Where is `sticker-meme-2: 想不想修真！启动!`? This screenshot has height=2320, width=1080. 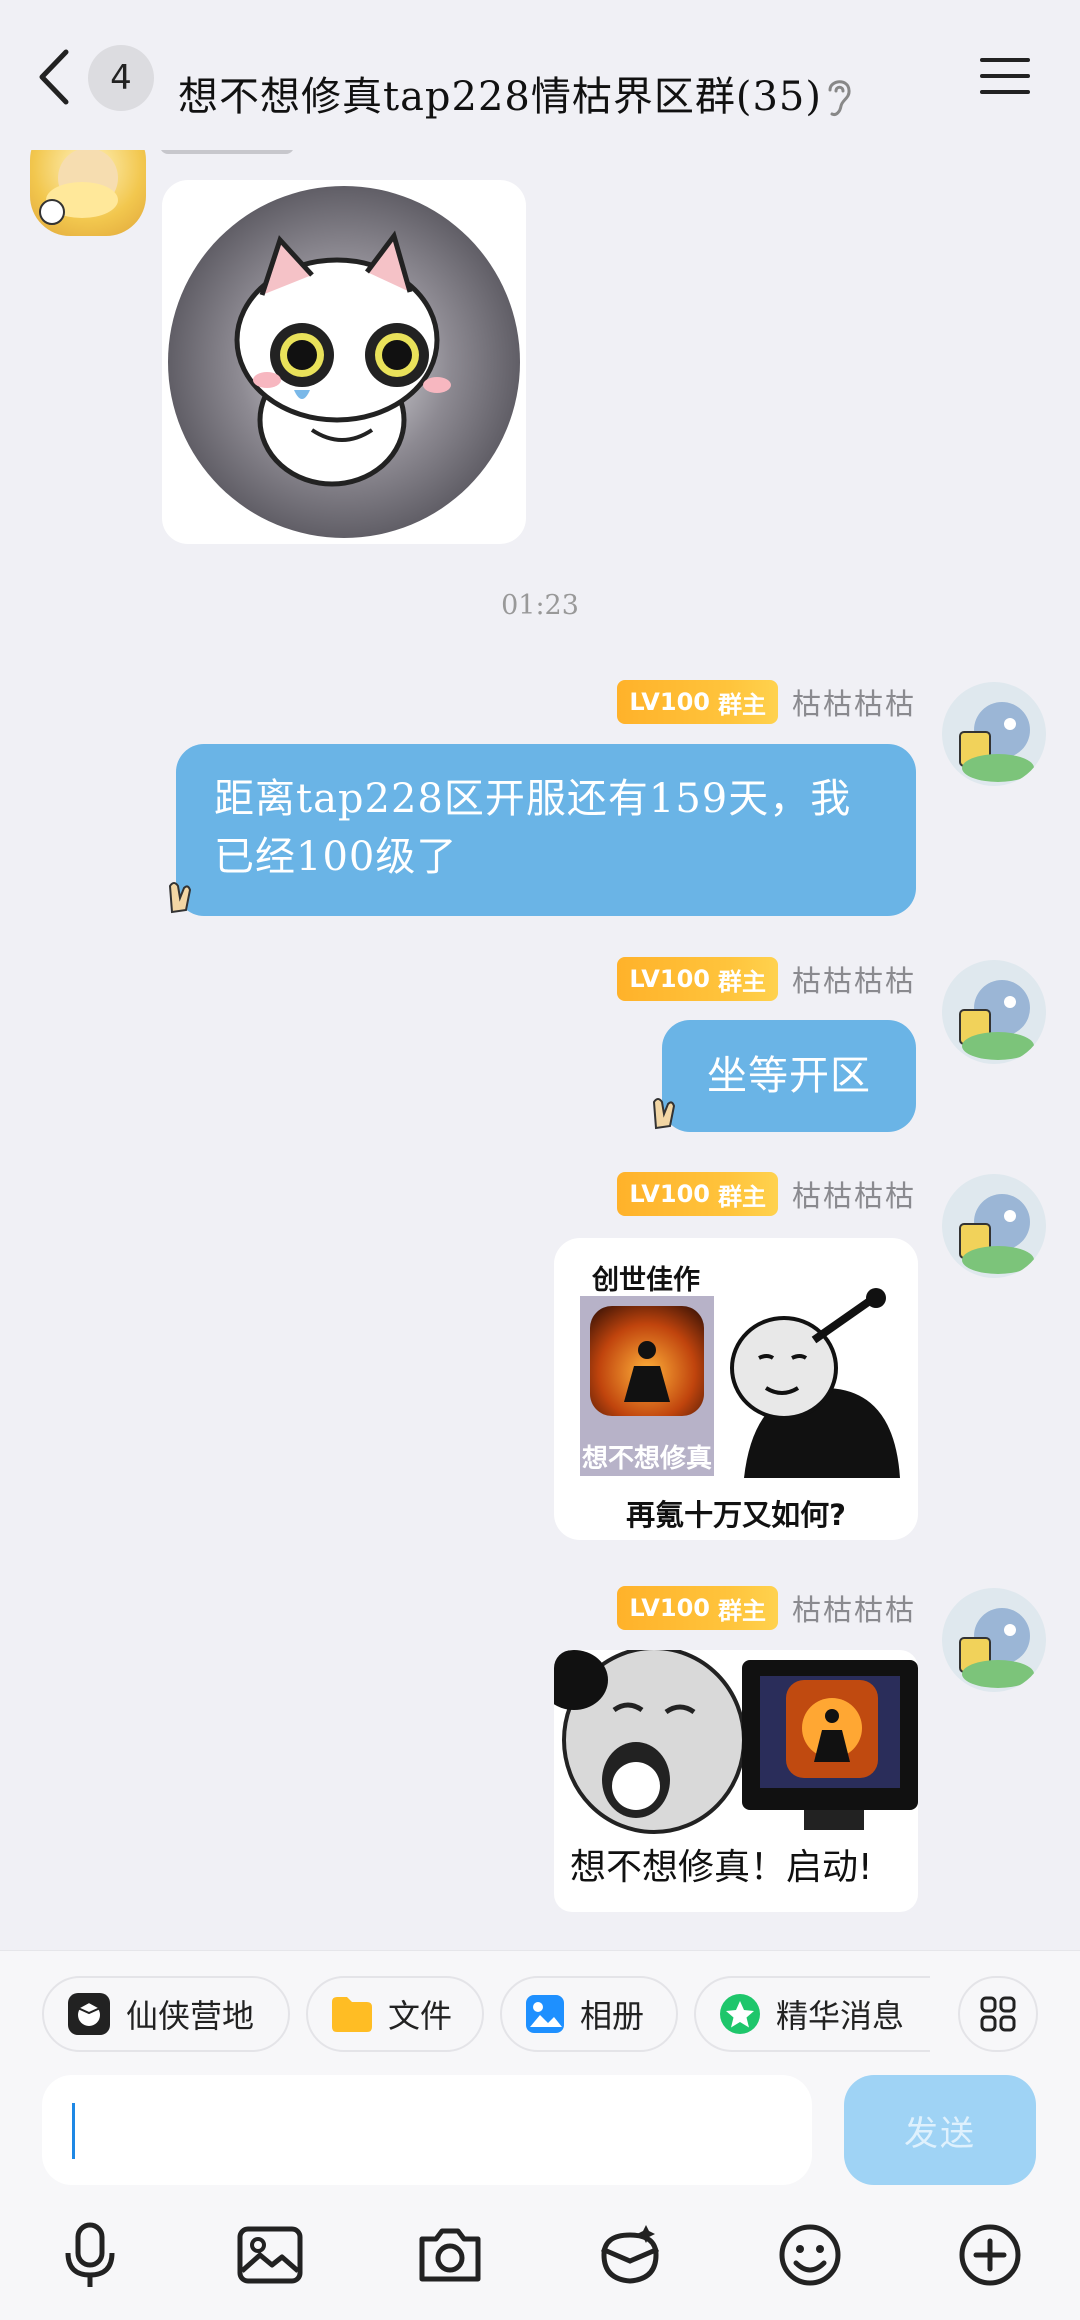 sticker-meme-2: 想不想修真！启动! is located at coordinates (736, 1781).